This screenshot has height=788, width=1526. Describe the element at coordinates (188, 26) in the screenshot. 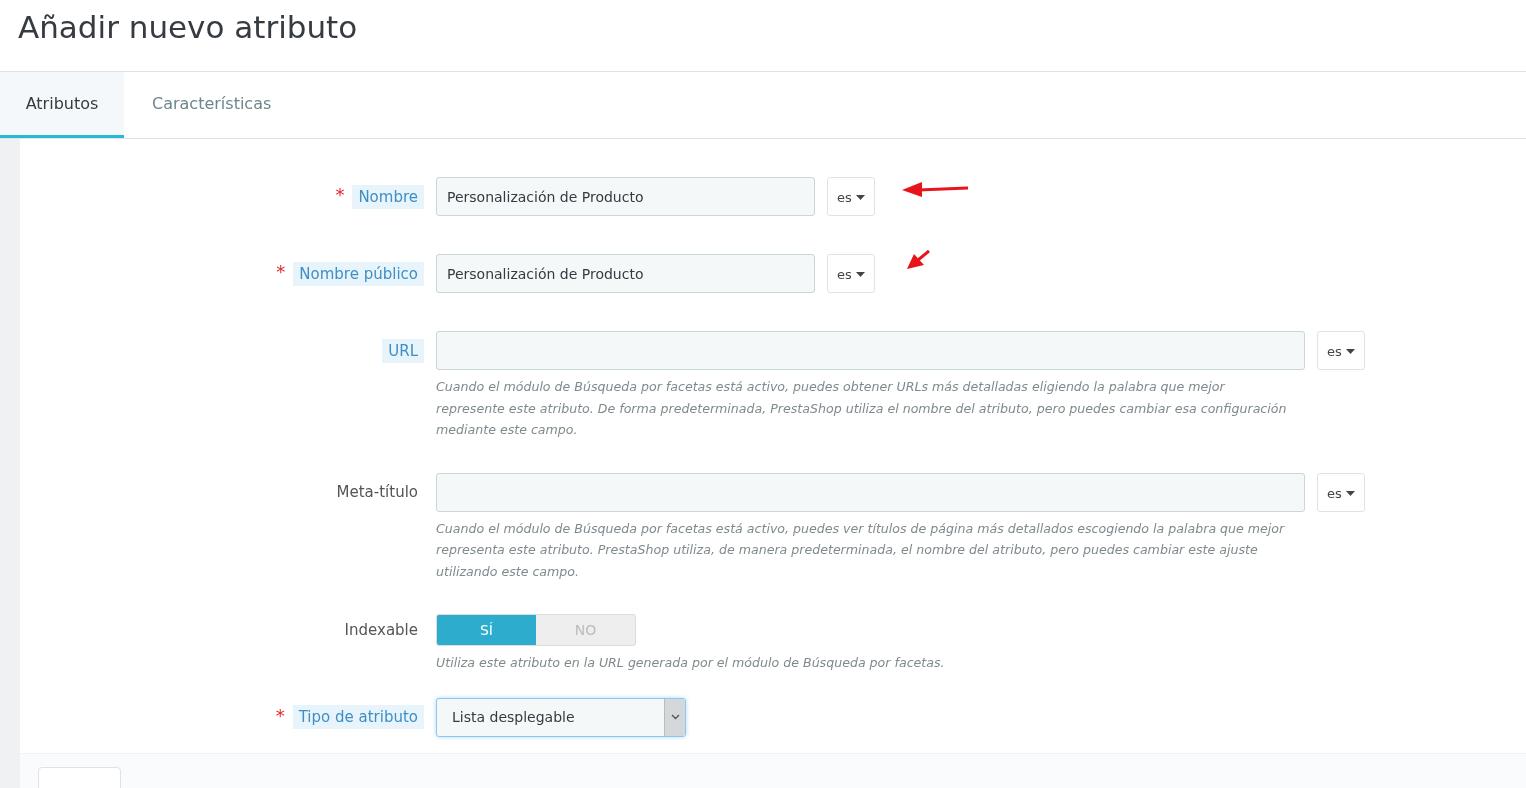

I see `page-title: Añadir nuevo atributo` at that location.